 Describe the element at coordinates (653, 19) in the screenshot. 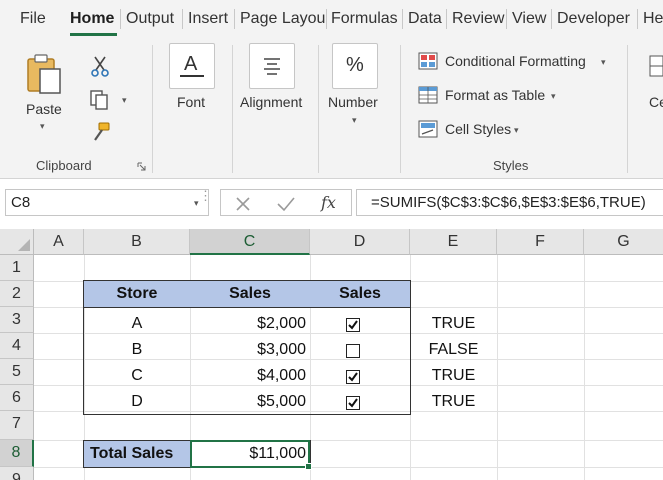

I see `tab-help: He` at that location.